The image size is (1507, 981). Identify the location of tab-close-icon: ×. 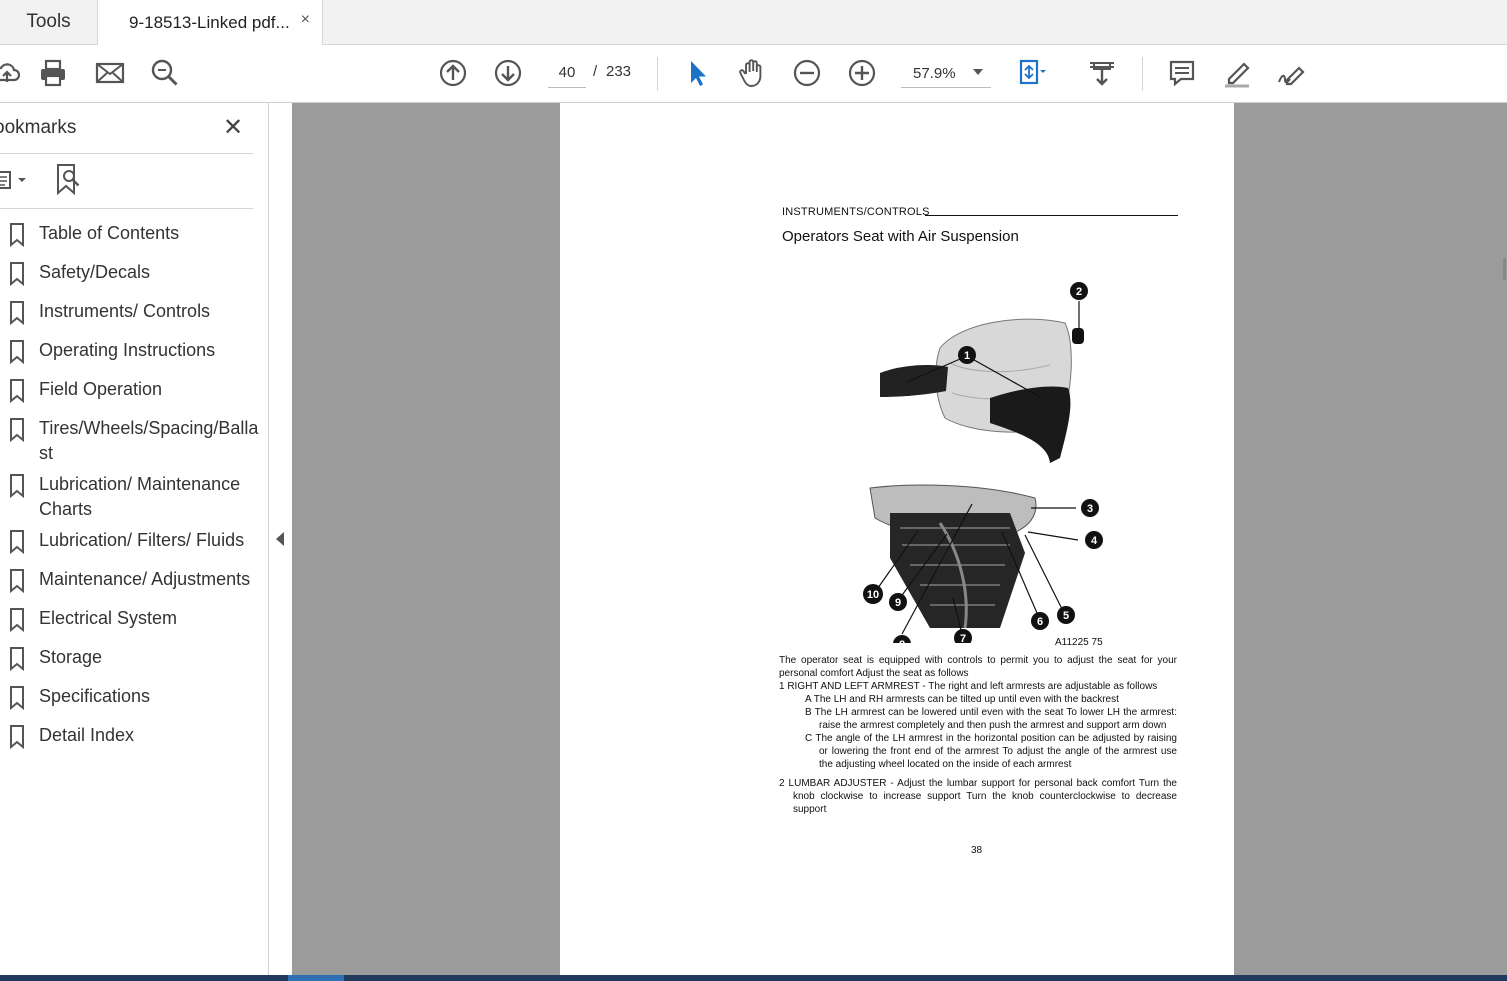
(305, 20).